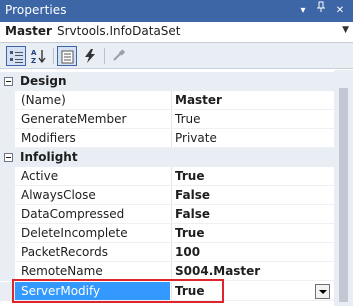 This screenshot has height=306, width=353. Describe the element at coordinates (119, 31) in the screenshot. I see `object-type: Srvtools.InfoDataSet` at that location.